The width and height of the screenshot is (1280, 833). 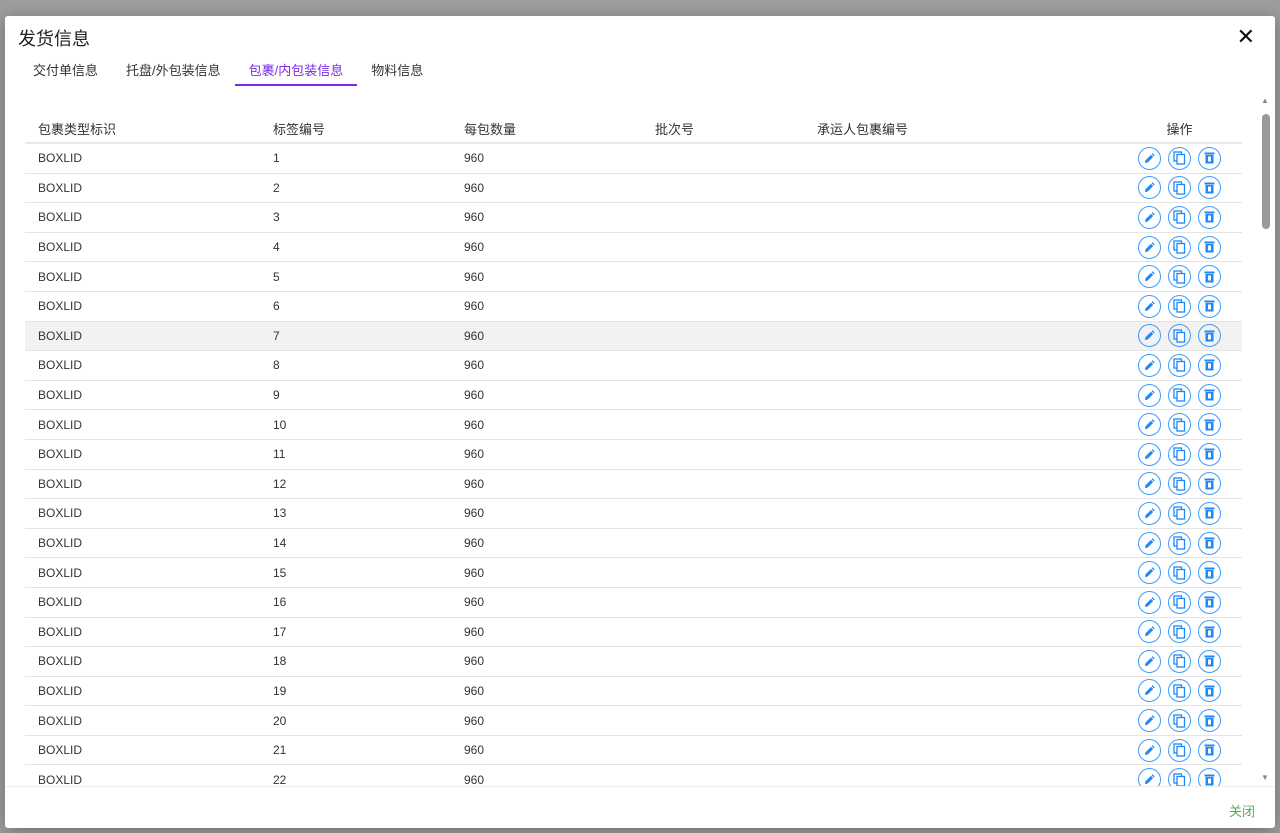 I want to click on tab-2: 包裹/内包装信息, so click(x=296, y=73).